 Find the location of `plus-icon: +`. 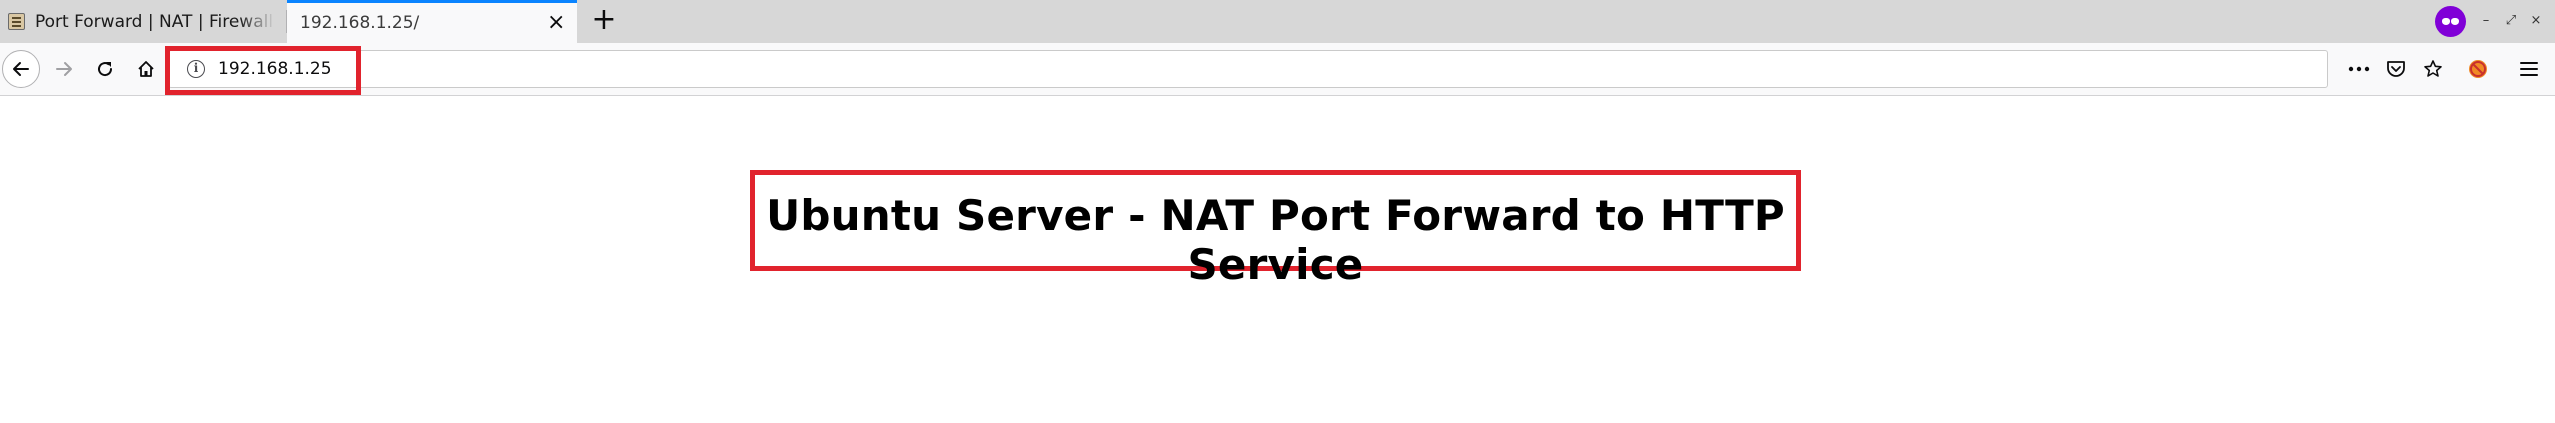

plus-icon: + is located at coordinates (604, 20).